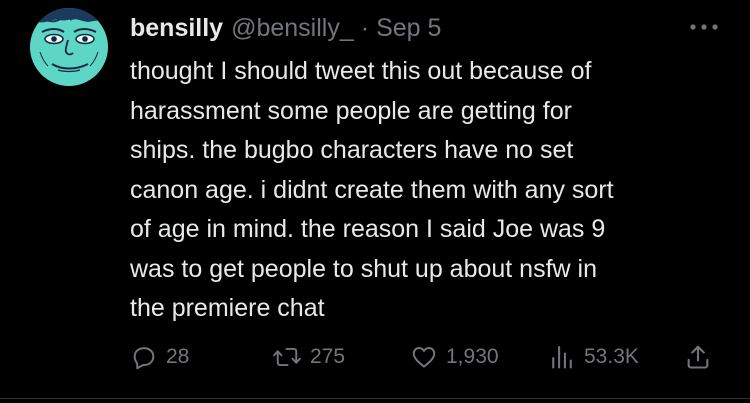 This screenshot has width=750, height=403. What do you see at coordinates (144, 357) in the screenshot?
I see `reply-bubble-icon` at bounding box center [144, 357].